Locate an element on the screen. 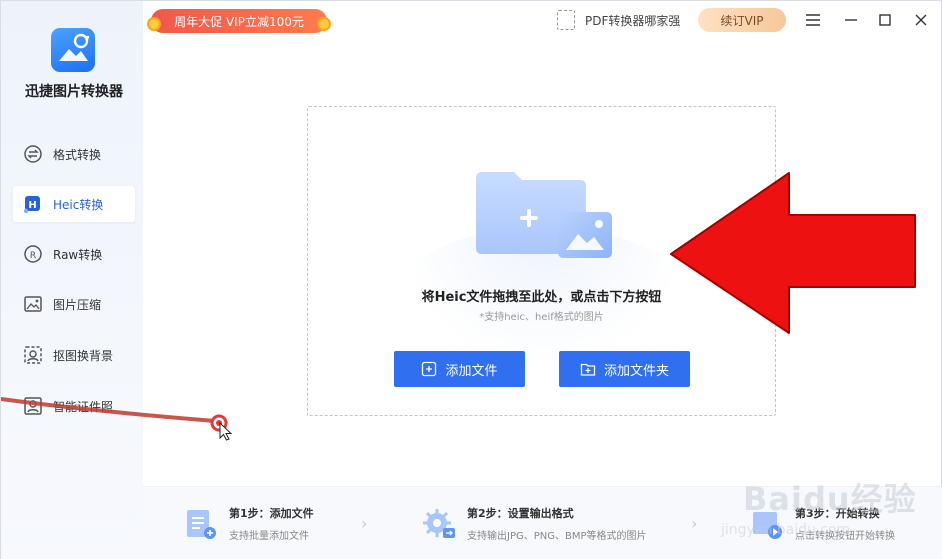  step-title: 第1步：添加文件 is located at coordinates (271, 513).